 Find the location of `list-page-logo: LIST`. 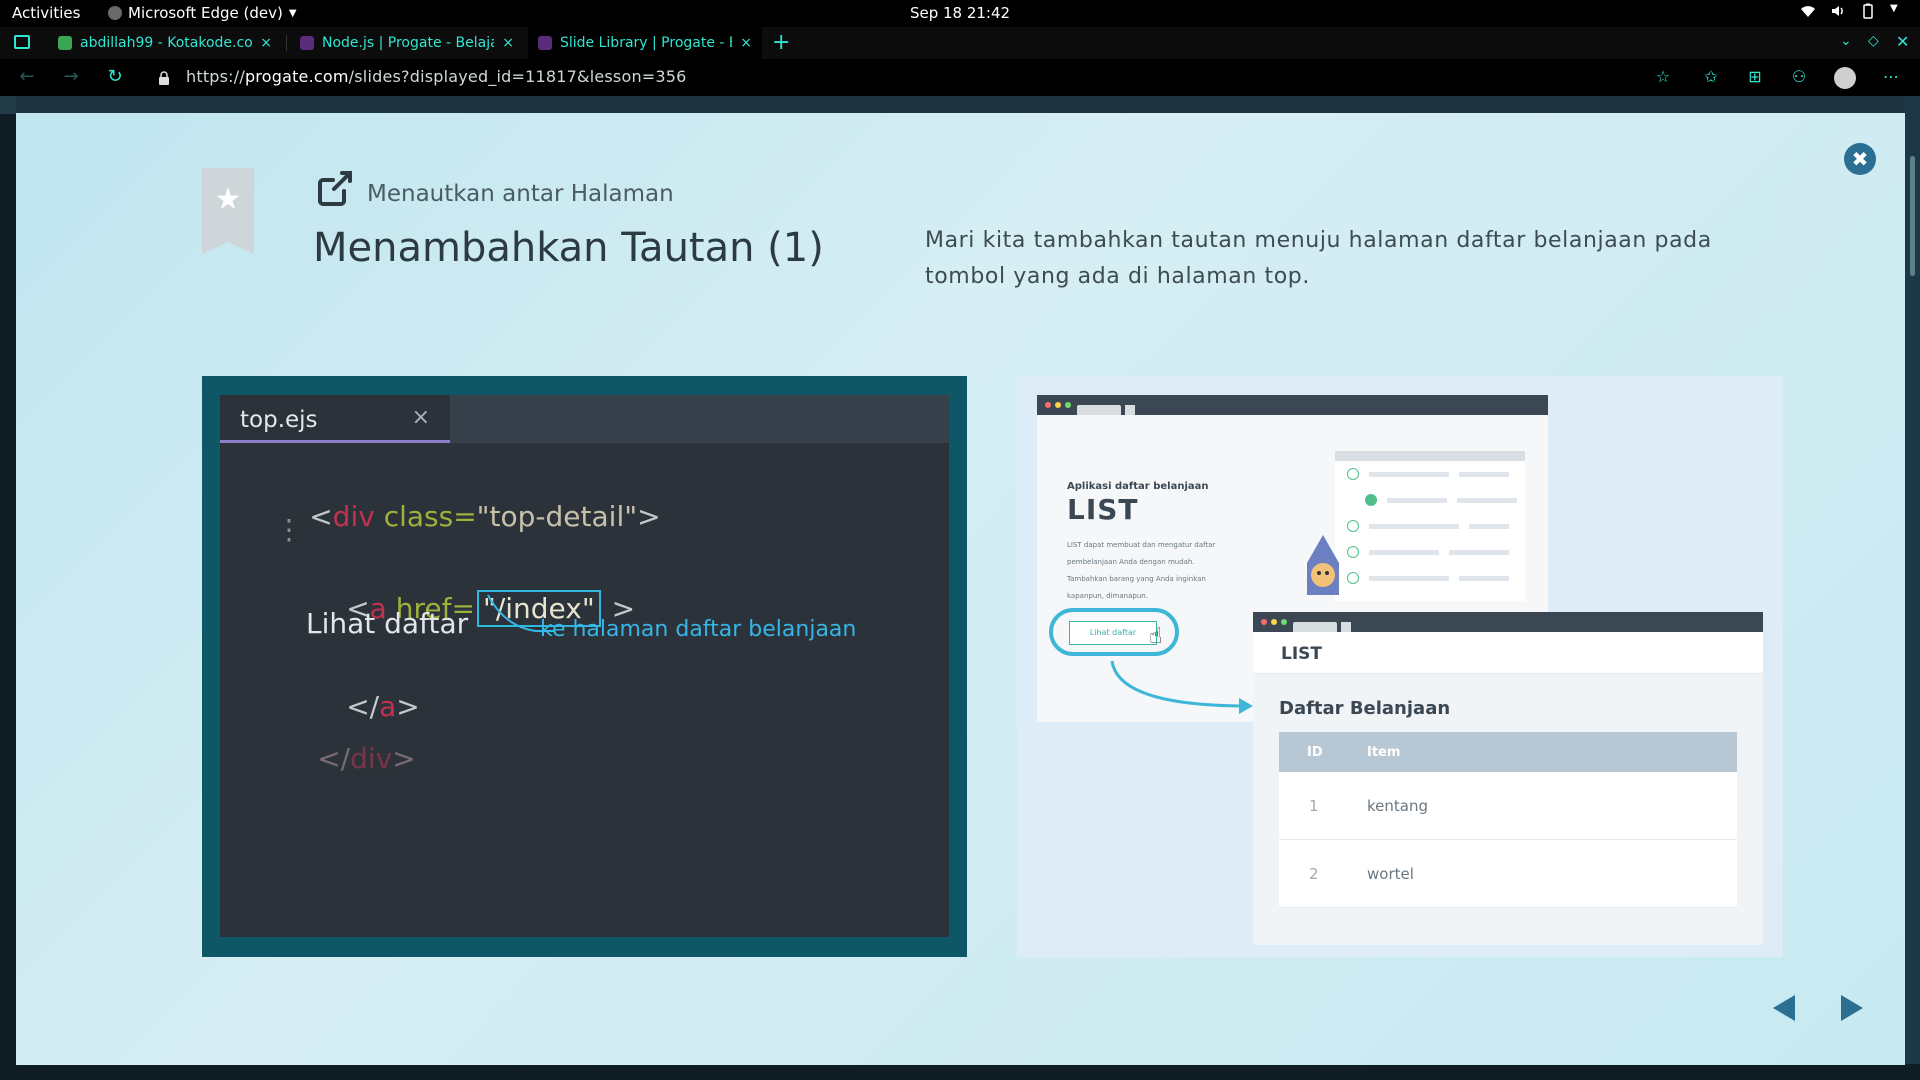

list-page-logo: LIST is located at coordinates (1301, 654).